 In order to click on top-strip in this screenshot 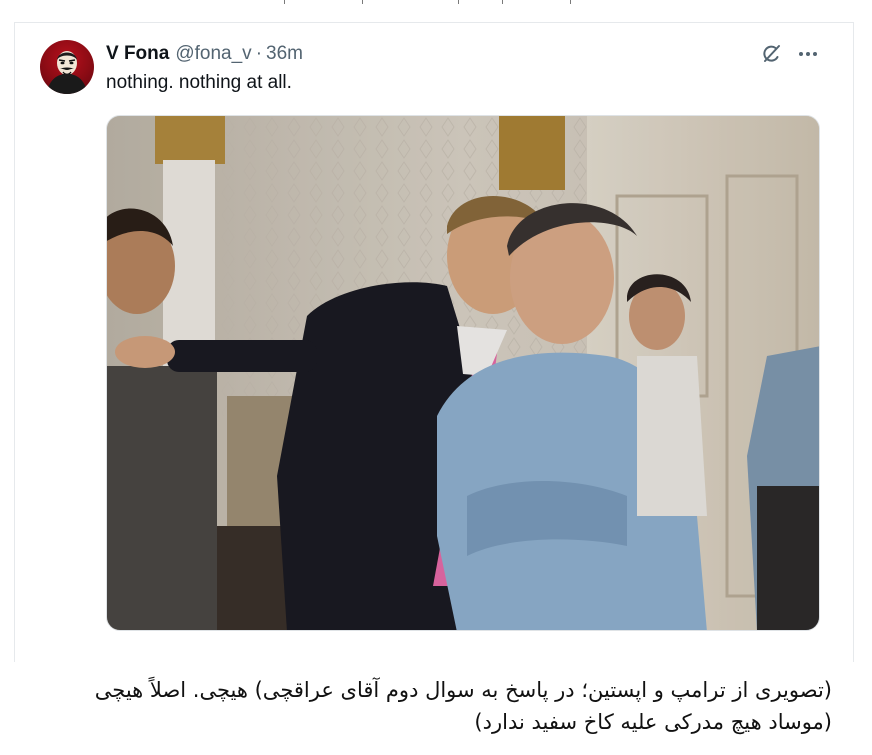, I will do `click(436, 12)`.